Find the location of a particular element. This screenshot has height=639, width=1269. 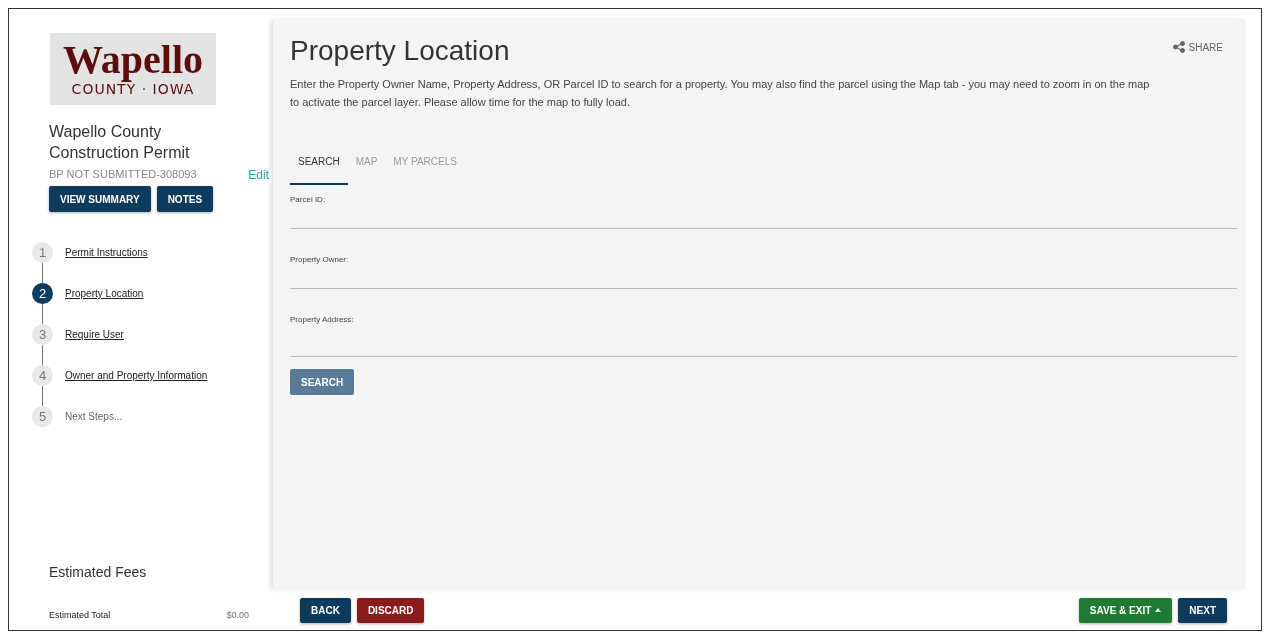

tab: SEARCH is located at coordinates (319, 166).